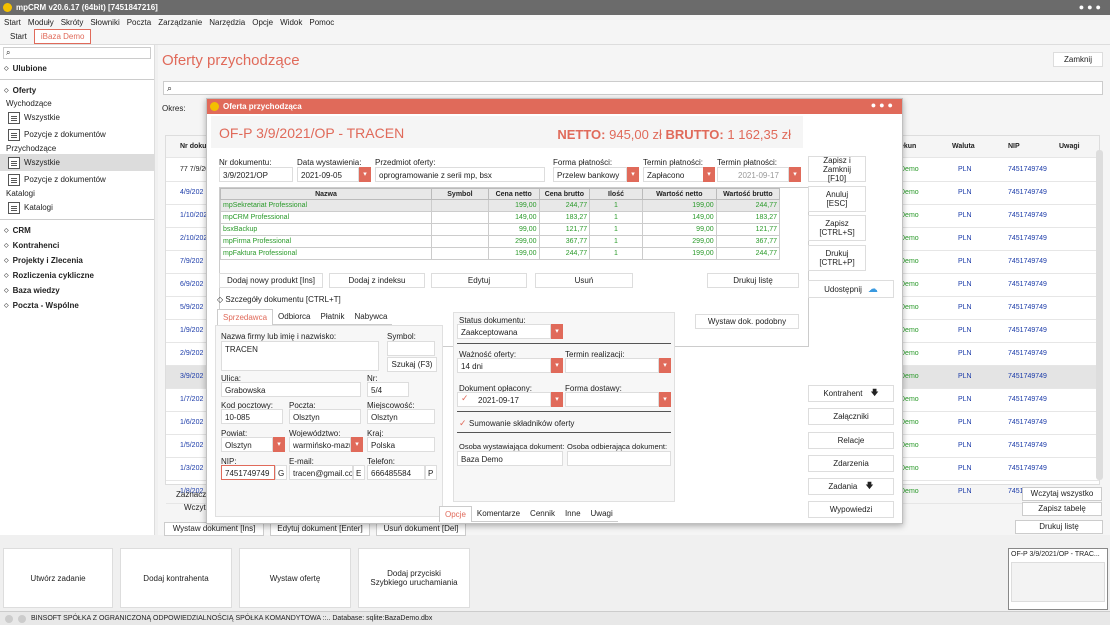 This screenshot has height=625, width=1110. What do you see at coordinates (1062, 494) in the screenshot?
I see `load-all-button: Wczytaj wszystko` at bounding box center [1062, 494].